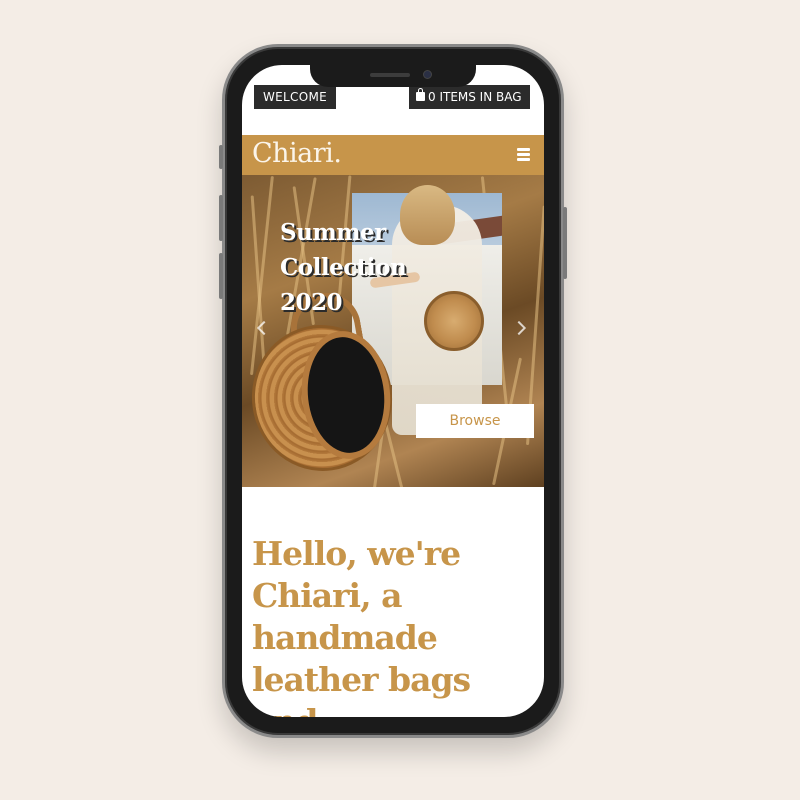 Image resolution: width=800 pixels, height=800 pixels. I want to click on power-button, so click(565, 243).